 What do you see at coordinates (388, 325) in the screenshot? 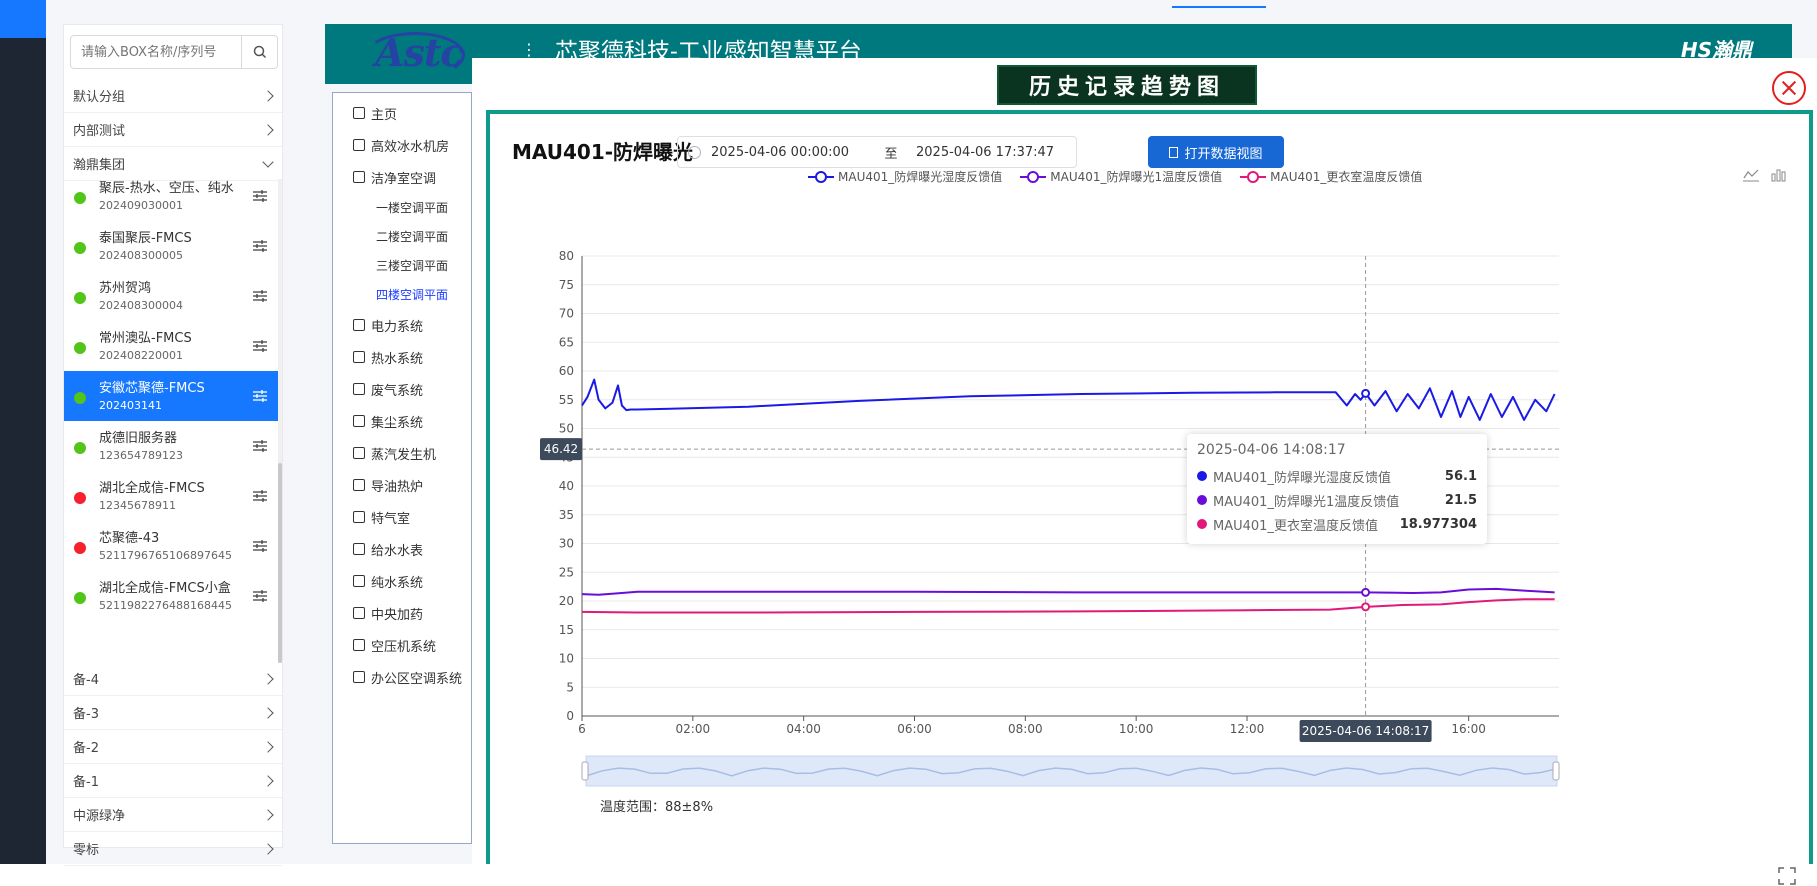
I see `nav-item: 电力系统` at bounding box center [388, 325].